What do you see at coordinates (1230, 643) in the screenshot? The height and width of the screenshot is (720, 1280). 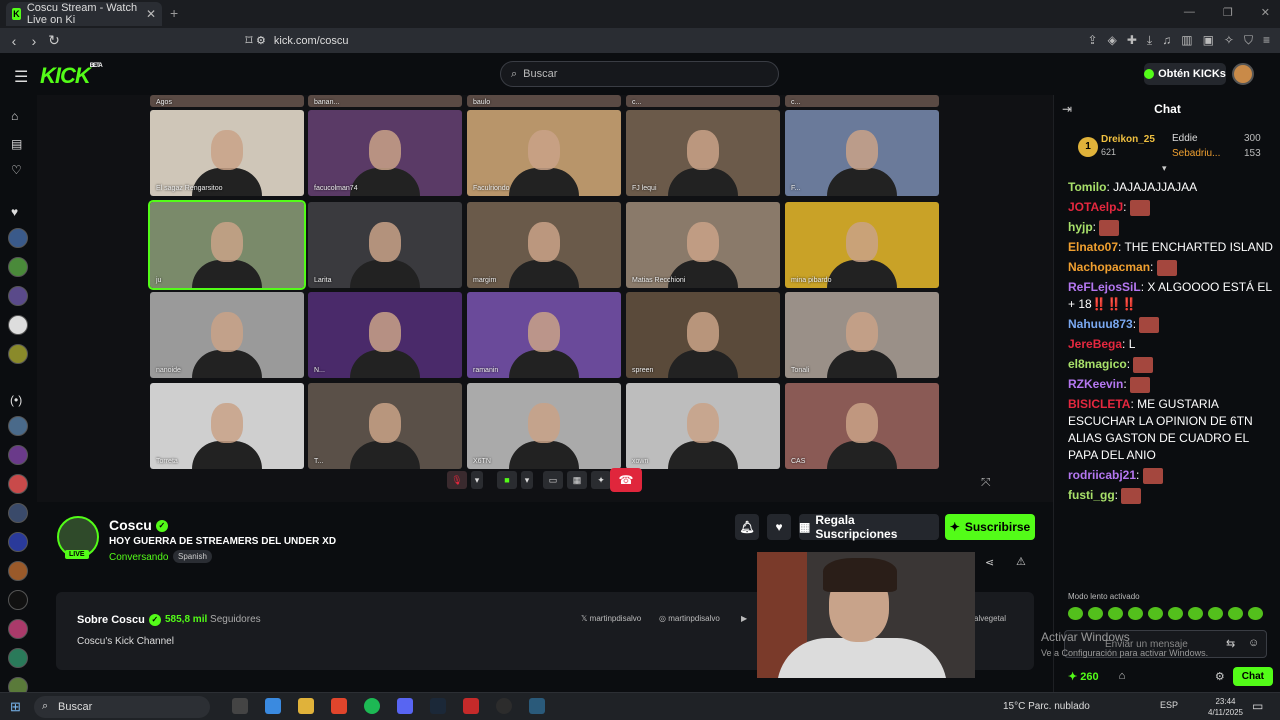 I see `translate-icon: ⇆` at bounding box center [1230, 643].